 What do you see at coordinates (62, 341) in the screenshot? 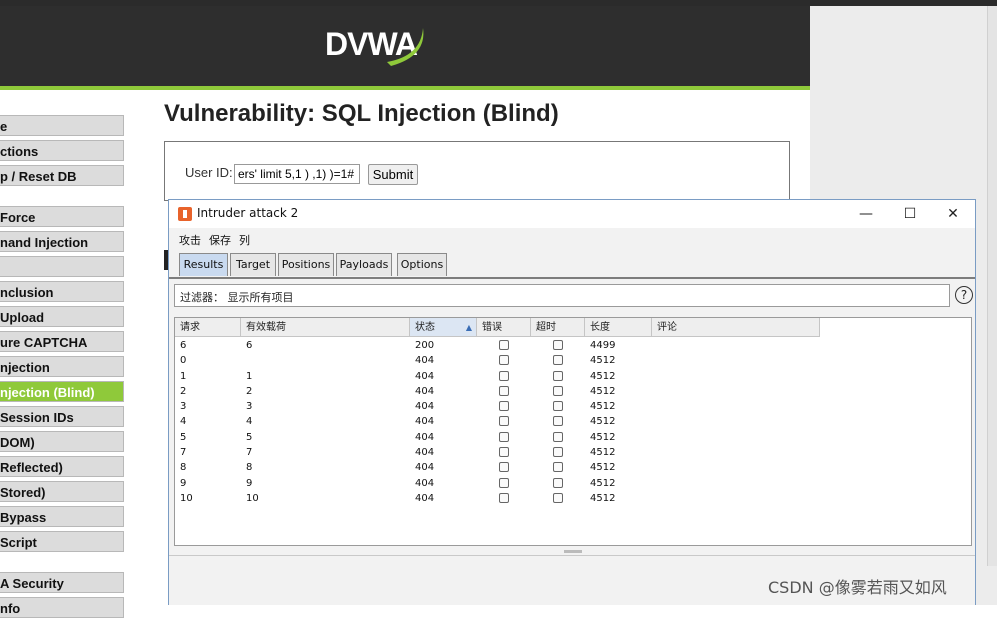
I see `sidebar-item: ure CAPTCHA` at bounding box center [62, 341].